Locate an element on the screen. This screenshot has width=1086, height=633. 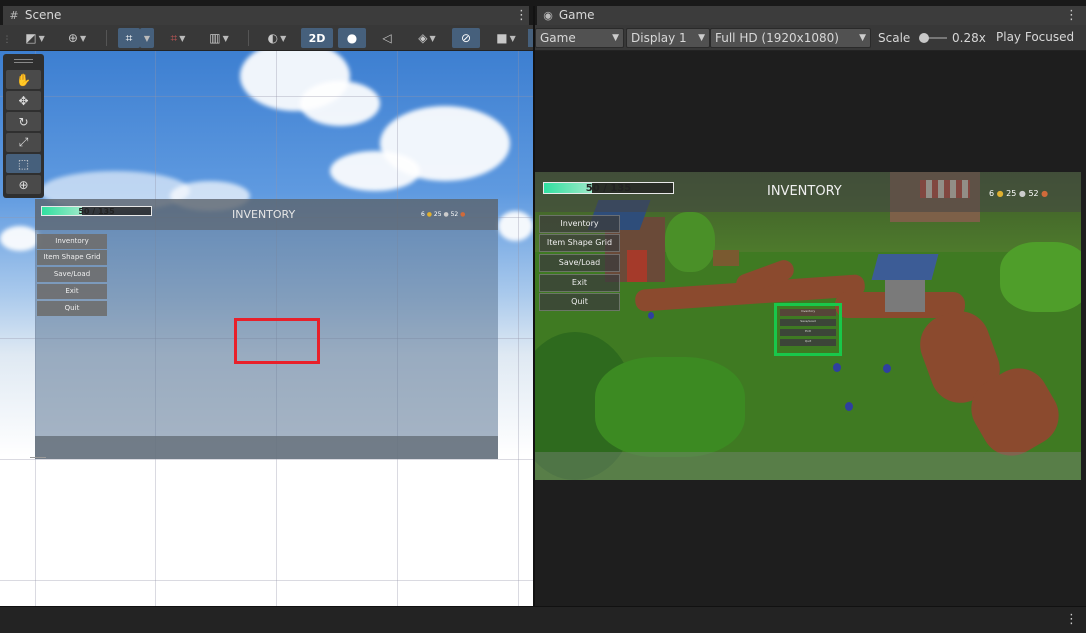
scale-label: Scale is located at coordinates (894, 38).